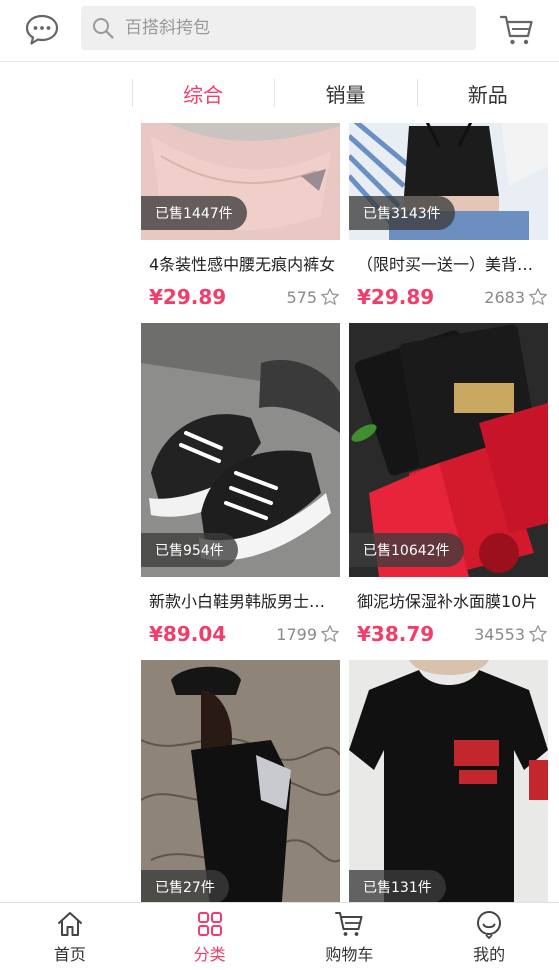 The height and width of the screenshot is (970, 559). I want to click on product-card: 已售3143件 （限时买一送一）美背吊带 ¥29.89 2683, so click(448, 217).